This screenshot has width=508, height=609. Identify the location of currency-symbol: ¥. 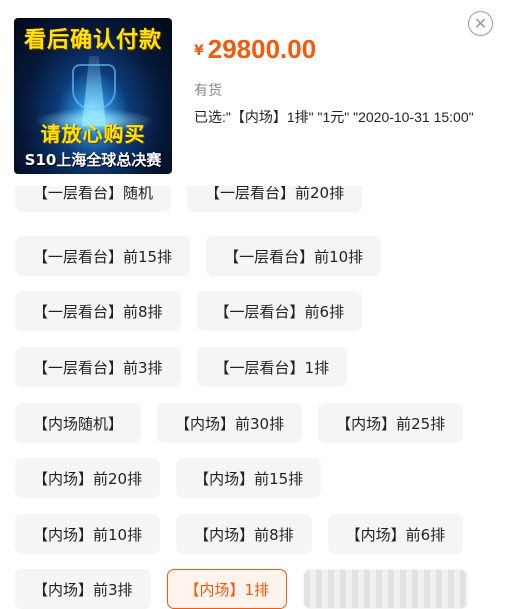
(199, 51).